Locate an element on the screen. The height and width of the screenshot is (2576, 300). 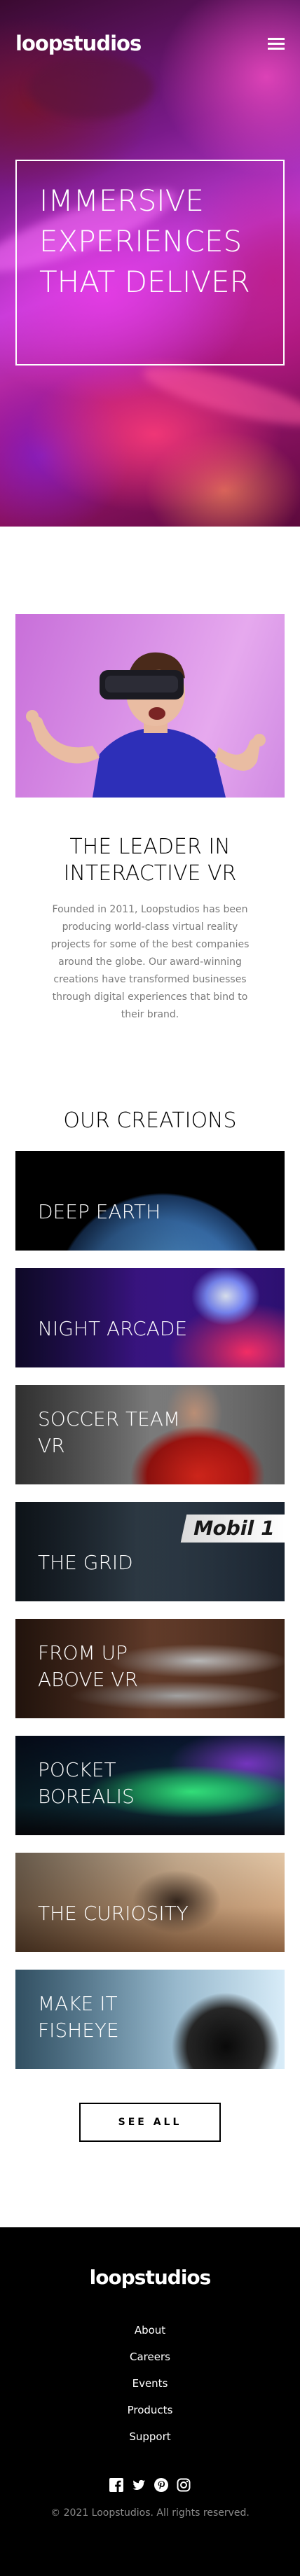
creation-card-night-arcade: Night Arcade is located at coordinates (150, 1317).